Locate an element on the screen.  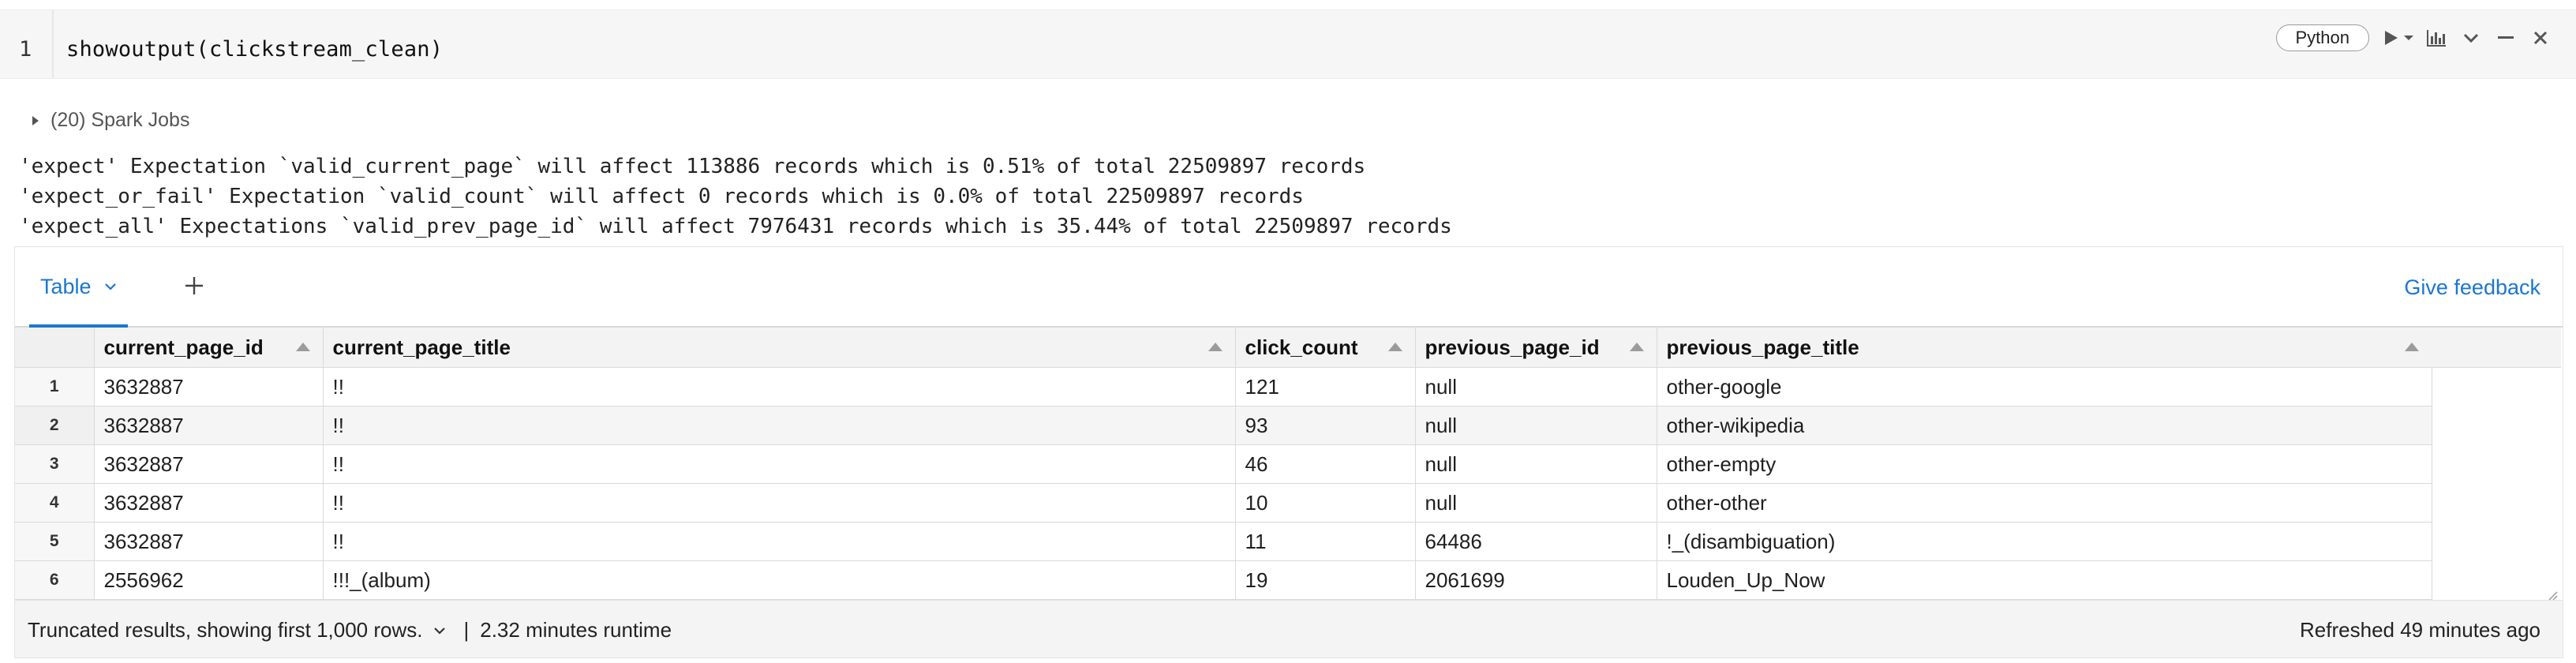
row-index-header is located at coordinates (55, 348).